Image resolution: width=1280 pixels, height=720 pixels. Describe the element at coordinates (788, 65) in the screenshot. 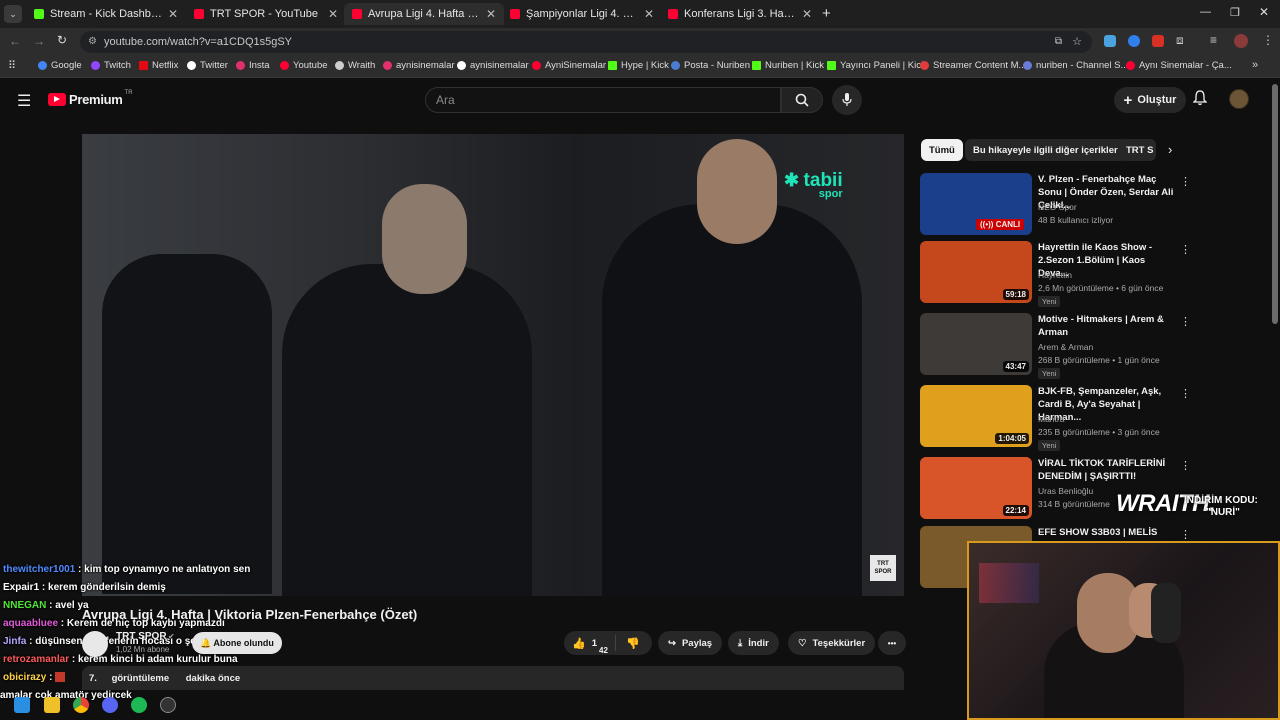

I see `bookmark-nuriben-kick: Nuriben | Kick` at that location.